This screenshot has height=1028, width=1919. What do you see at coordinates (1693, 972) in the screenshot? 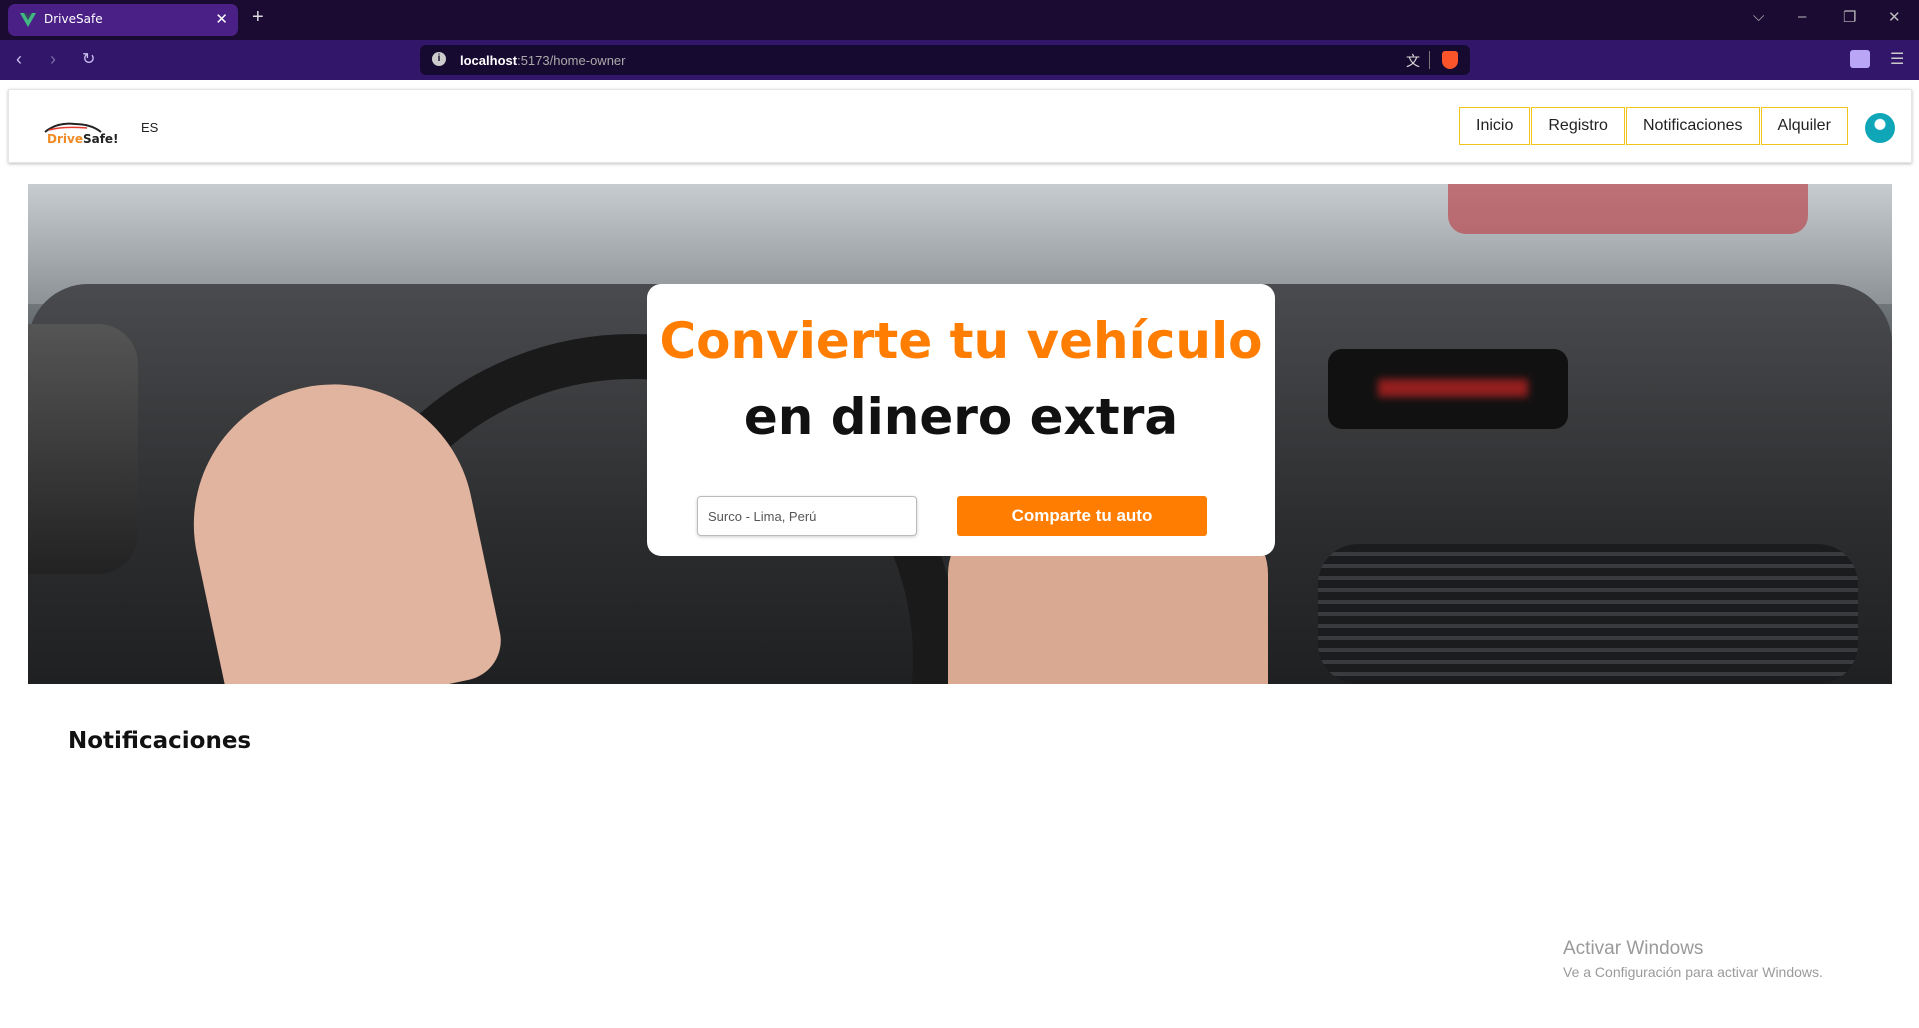
I see `windows-activate-subtitle: Ve a Configuración para activar Windows.` at bounding box center [1693, 972].